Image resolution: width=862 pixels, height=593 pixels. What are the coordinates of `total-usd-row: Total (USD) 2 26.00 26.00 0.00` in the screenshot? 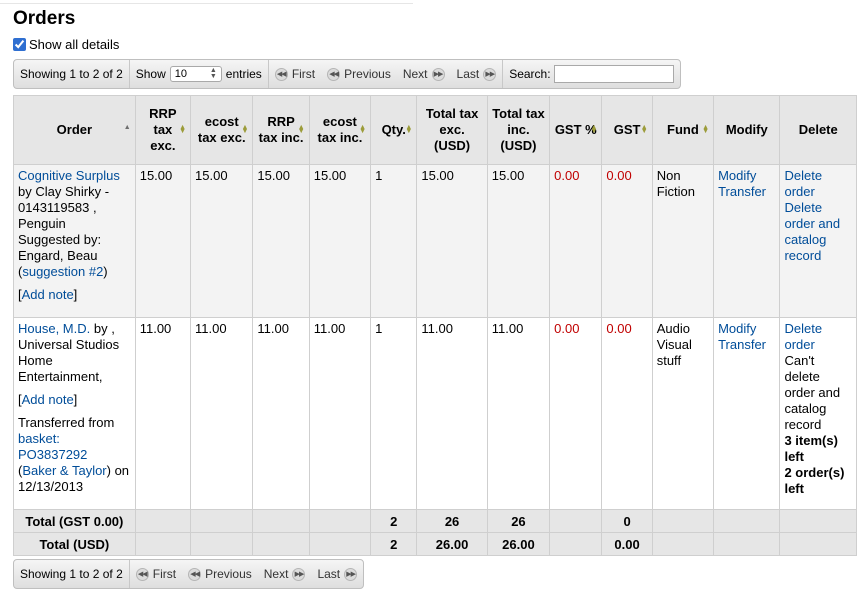 It's located at (435, 544).